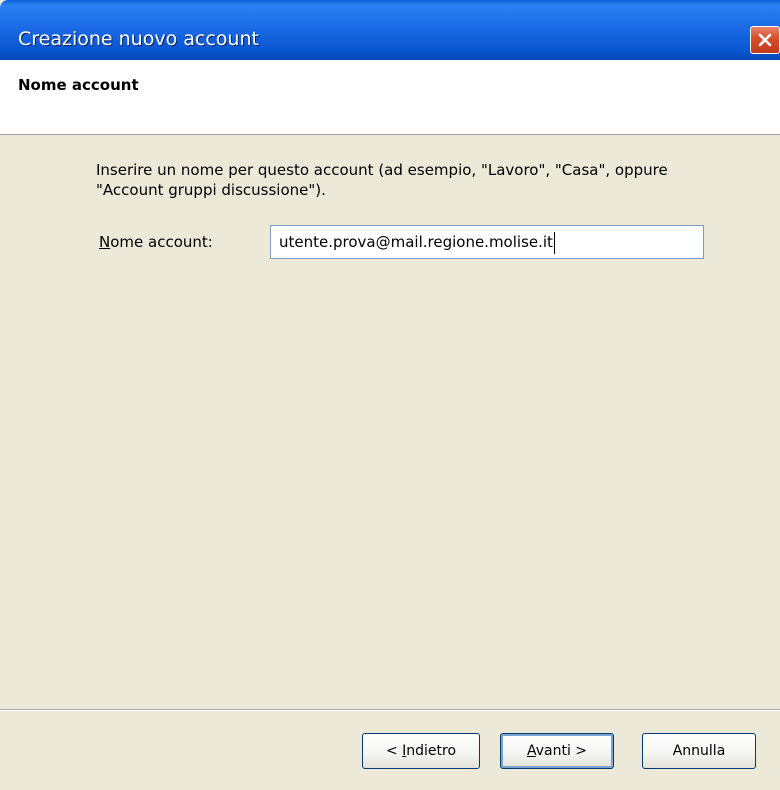  I want to click on wizard-header: Nome account, so click(390, 97).